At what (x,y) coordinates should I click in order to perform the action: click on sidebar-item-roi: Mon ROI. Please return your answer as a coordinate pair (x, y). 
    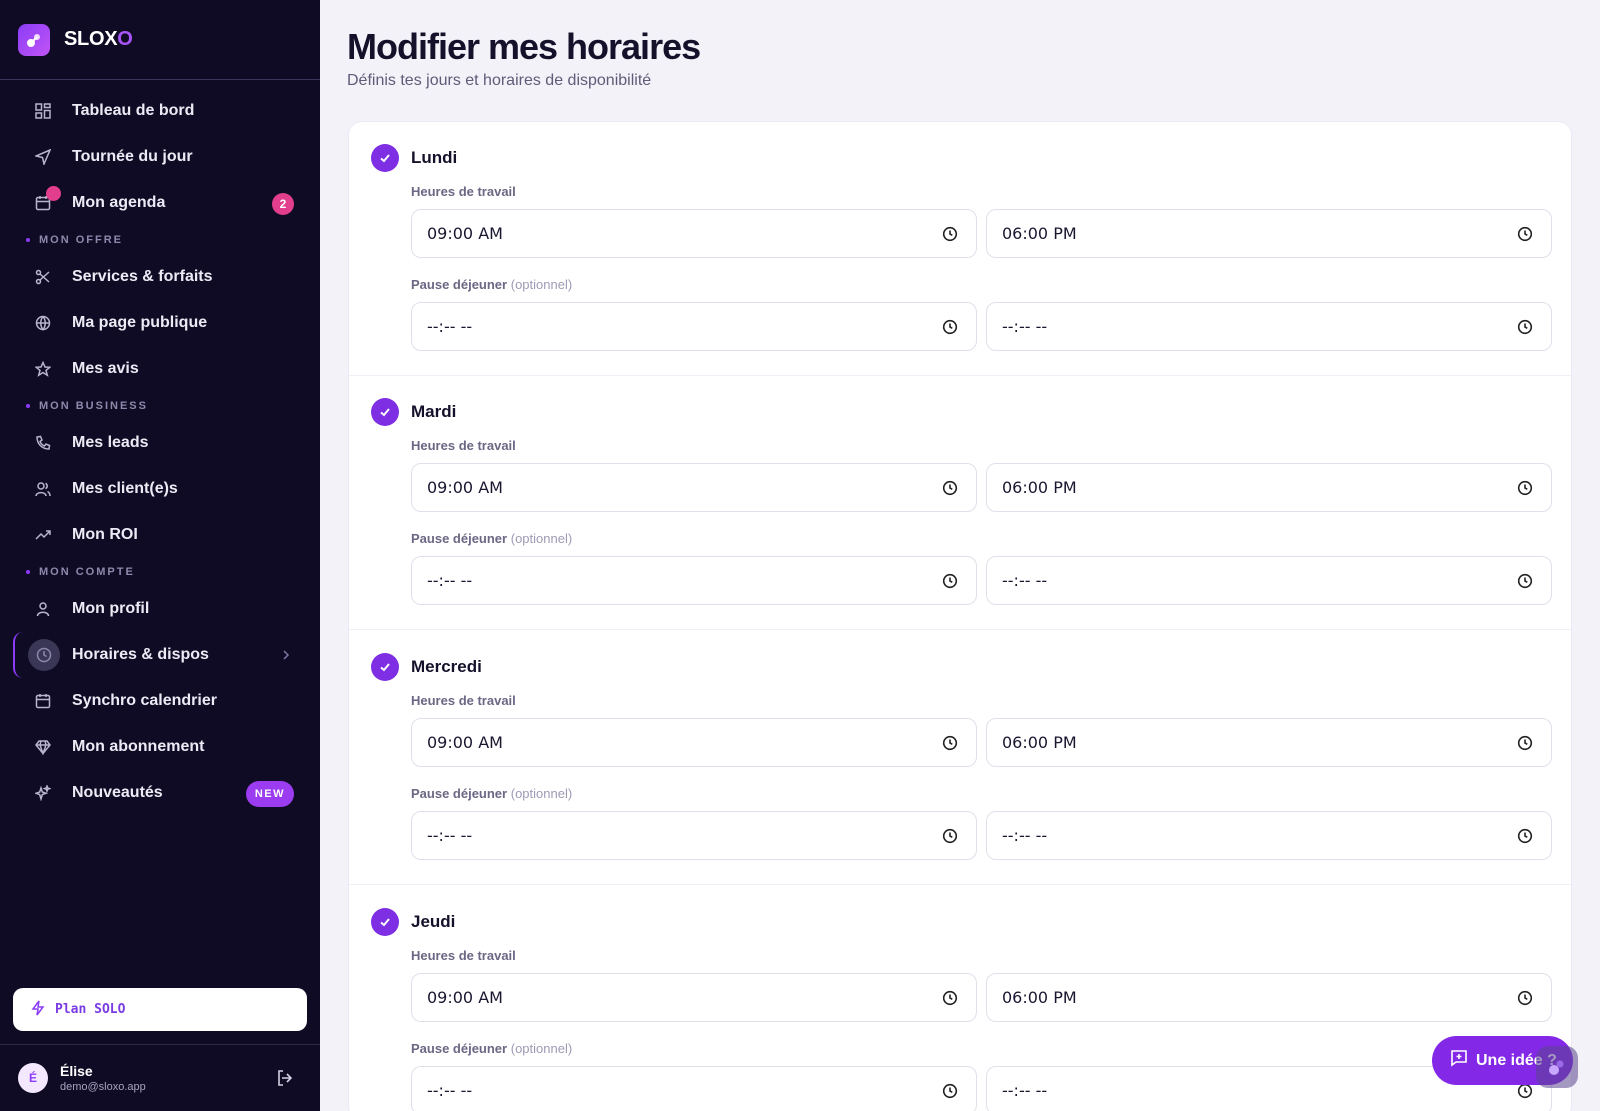
    Looking at the image, I should click on (160, 535).